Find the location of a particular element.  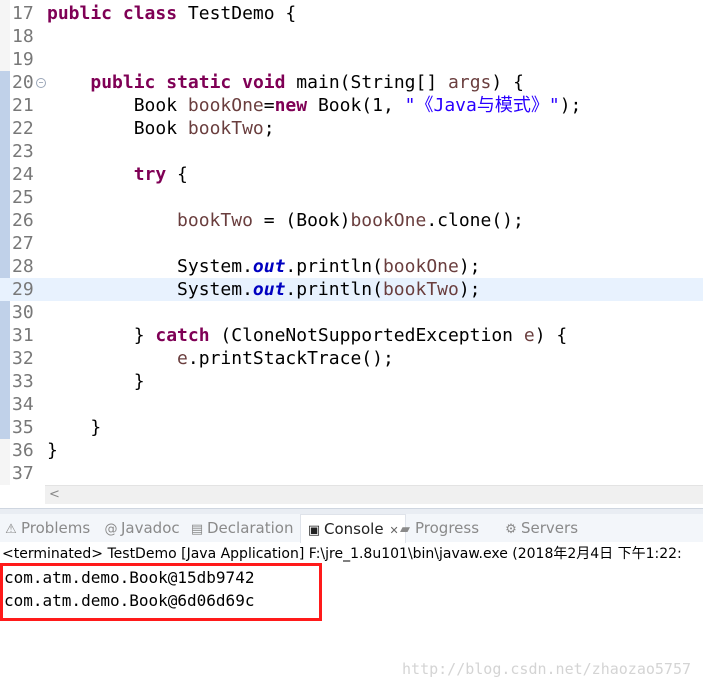

tab-servers: ⚙ Servers is located at coordinates (541, 528).